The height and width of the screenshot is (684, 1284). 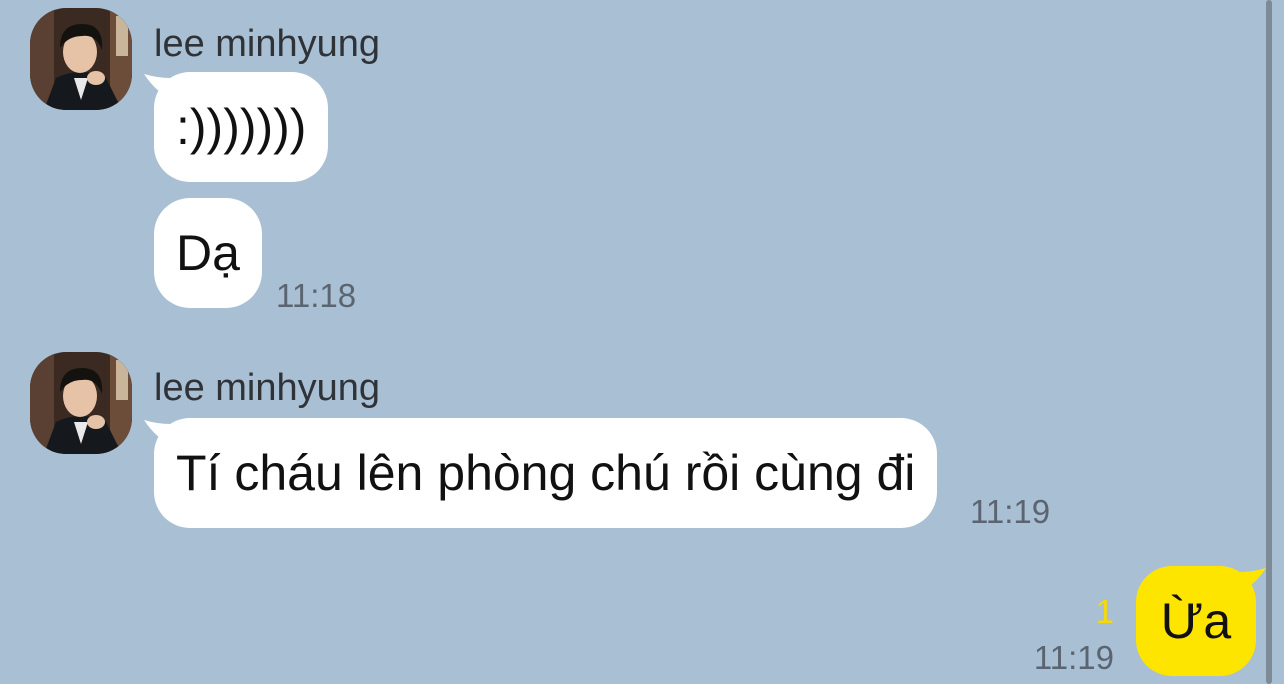 I want to click on scrollbar, so click(x=1269, y=342).